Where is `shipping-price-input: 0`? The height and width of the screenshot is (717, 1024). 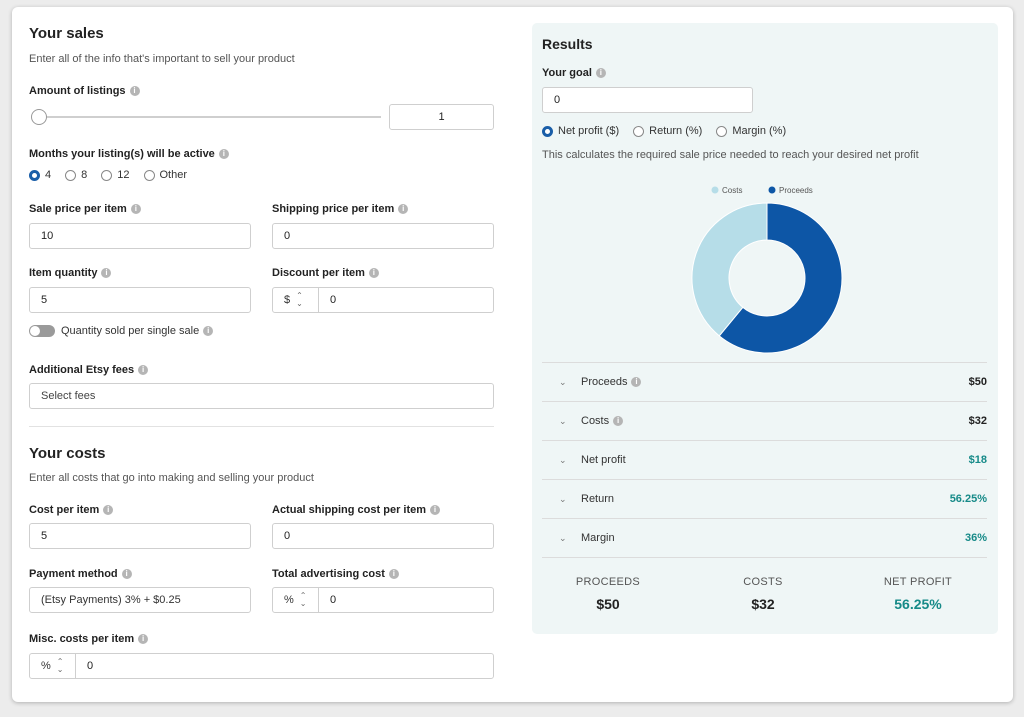
shipping-price-input: 0 is located at coordinates (383, 236).